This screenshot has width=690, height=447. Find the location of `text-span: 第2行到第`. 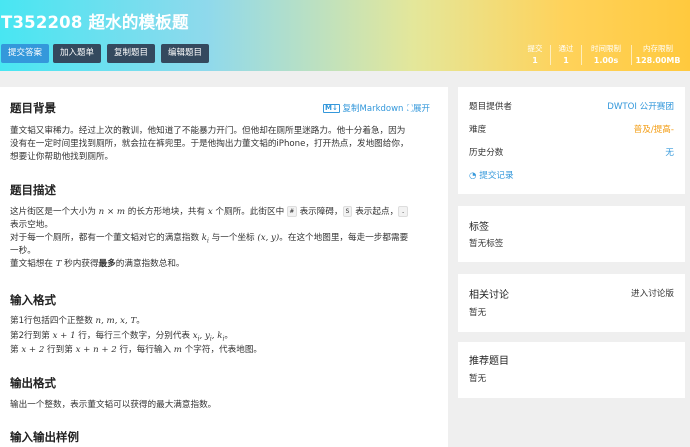

text-span: 第2行到第 is located at coordinates (31, 336).